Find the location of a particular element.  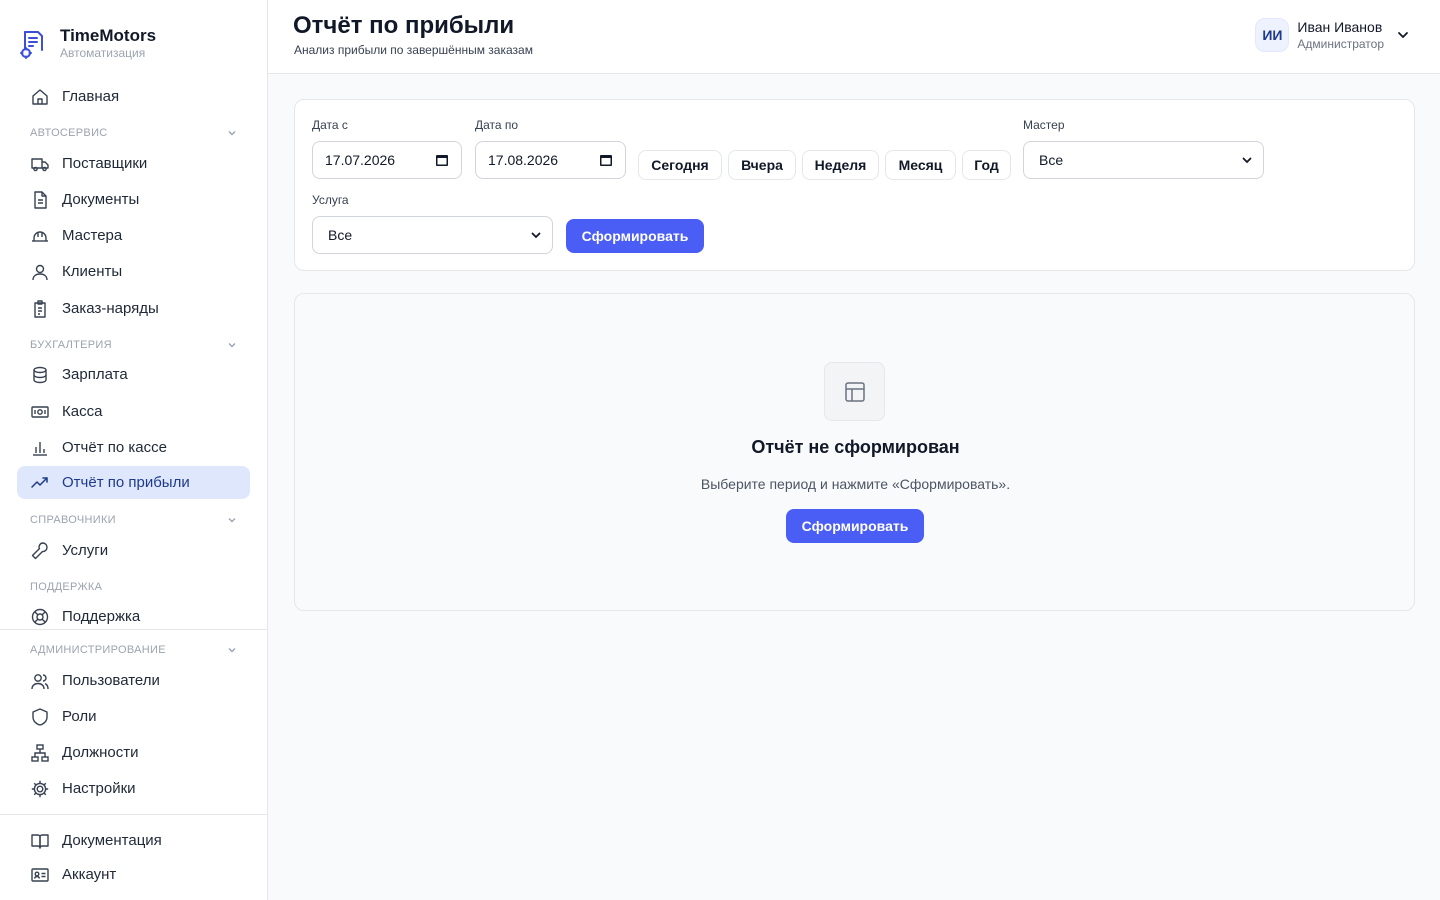

user-icon is located at coordinates (40, 272).